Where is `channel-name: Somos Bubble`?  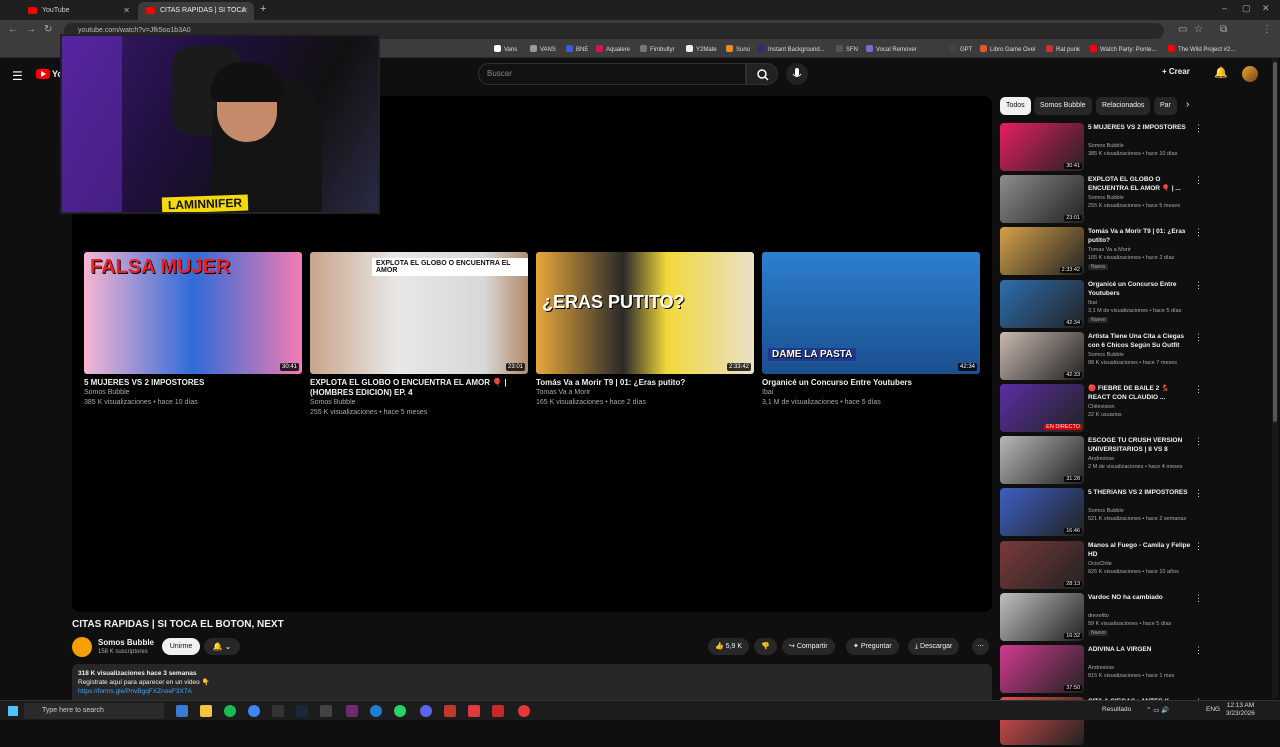
channel-name: Somos Bubble is located at coordinates (126, 642).